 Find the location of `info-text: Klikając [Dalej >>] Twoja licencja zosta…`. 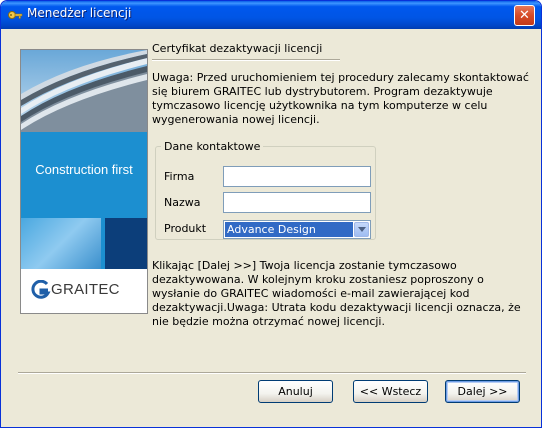

info-text: Klikając [Dalej >>] Twoja licencja zosta… is located at coordinates (336, 293).